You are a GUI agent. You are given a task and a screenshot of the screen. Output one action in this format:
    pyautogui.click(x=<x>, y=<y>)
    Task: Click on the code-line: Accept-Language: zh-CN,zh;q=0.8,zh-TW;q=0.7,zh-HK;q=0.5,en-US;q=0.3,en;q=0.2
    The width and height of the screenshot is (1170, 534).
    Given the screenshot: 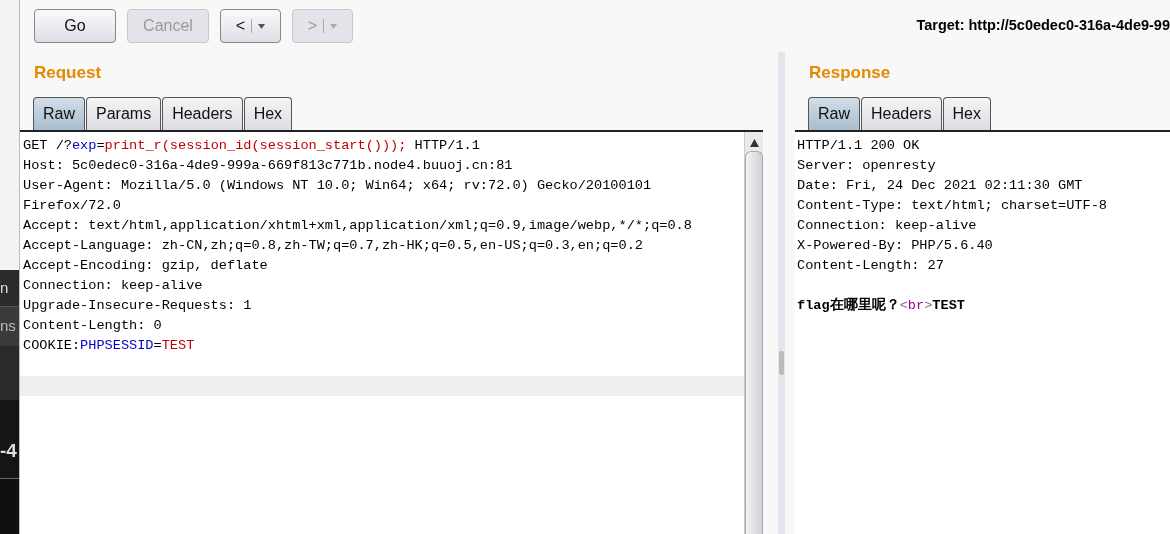 What is the action you would take?
    pyautogui.click(x=333, y=246)
    